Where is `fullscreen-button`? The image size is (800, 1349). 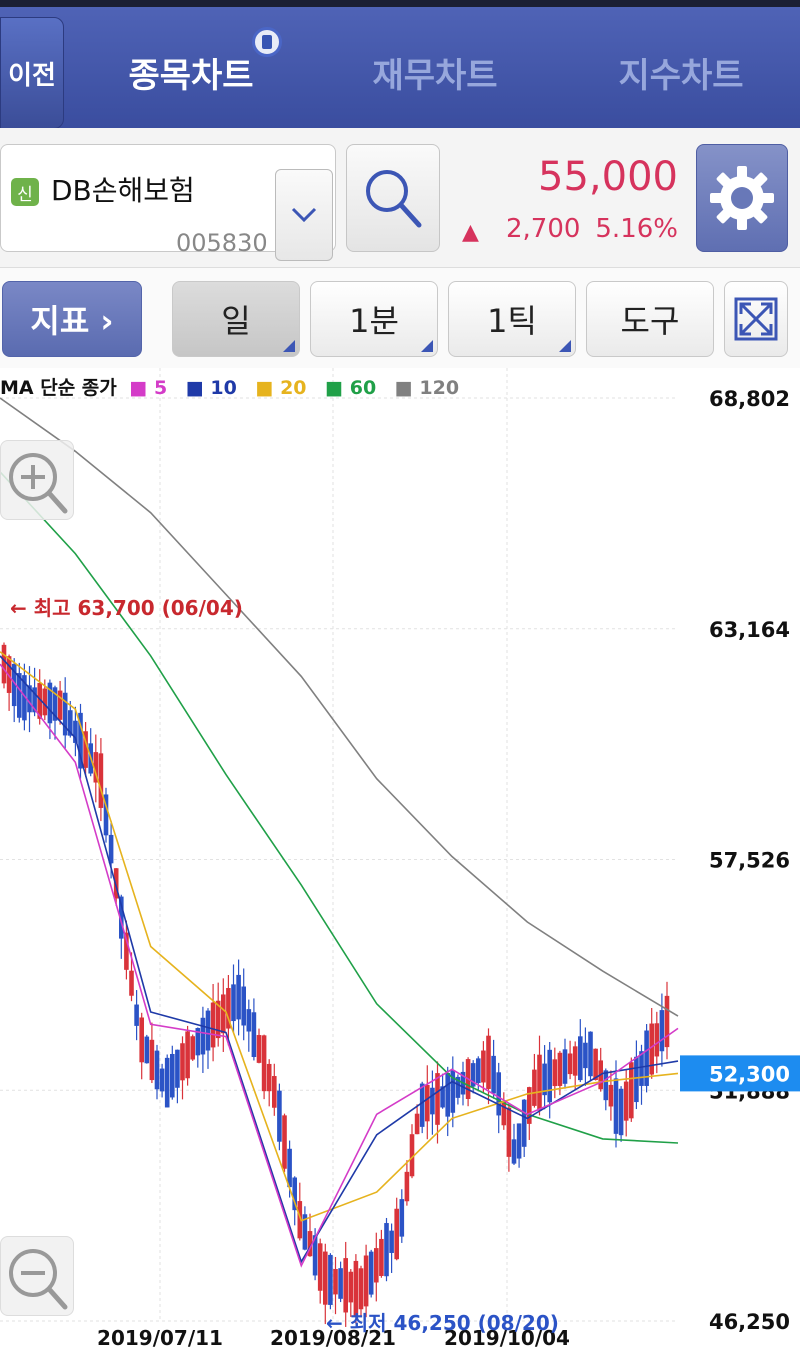
fullscreen-button is located at coordinates (756, 319).